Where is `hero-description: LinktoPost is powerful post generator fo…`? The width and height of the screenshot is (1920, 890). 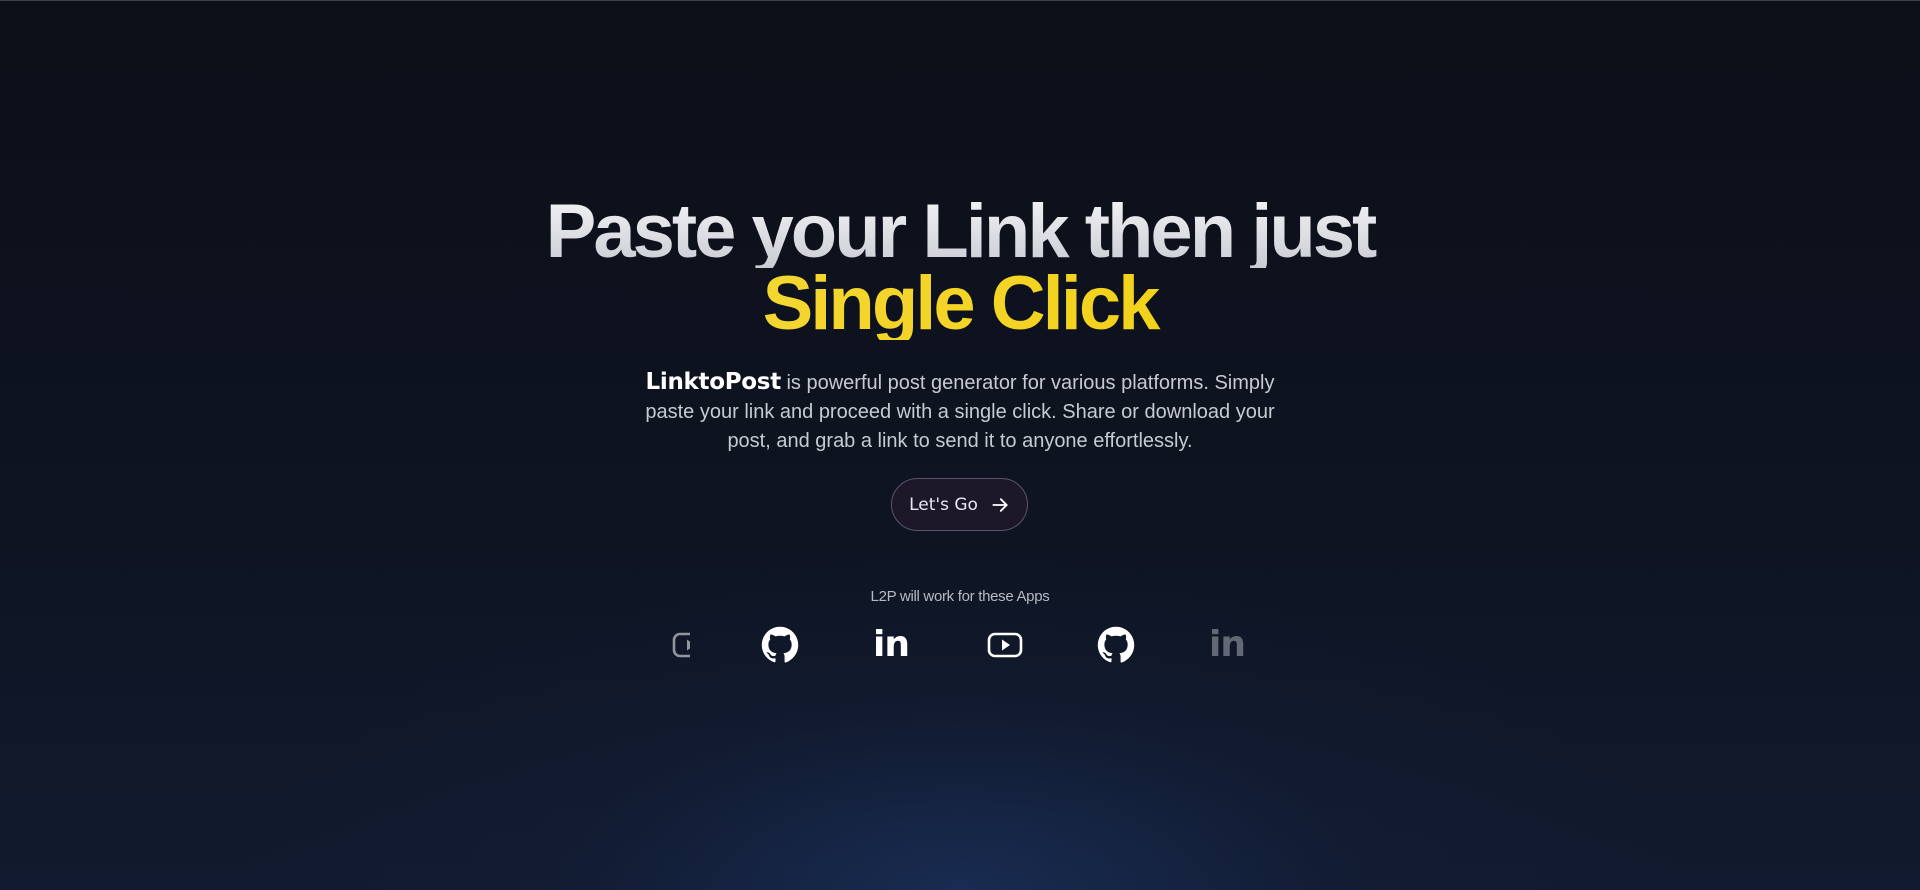
hero-description: LinktoPost is powerful post generator fo… is located at coordinates (960, 412).